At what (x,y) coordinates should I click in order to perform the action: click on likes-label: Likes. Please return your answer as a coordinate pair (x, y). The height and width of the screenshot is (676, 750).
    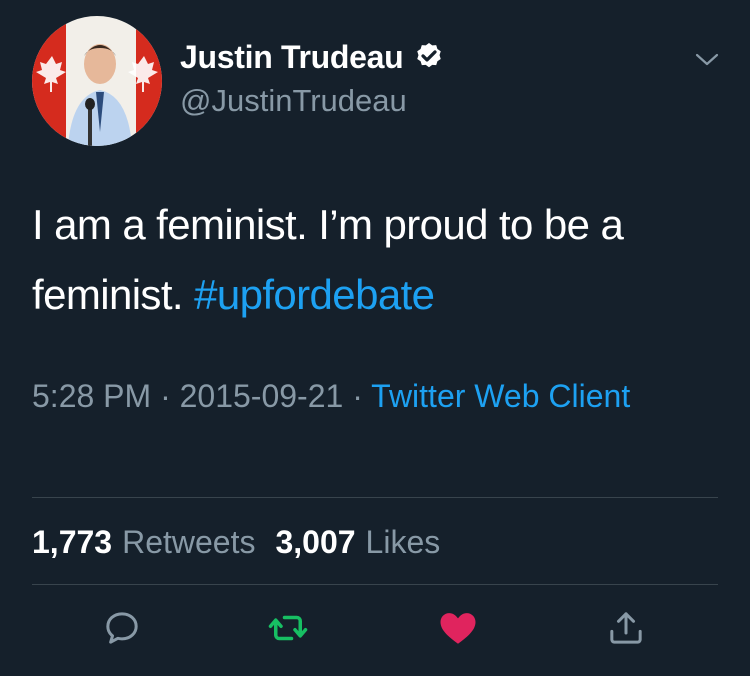
    Looking at the image, I should click on (403, 542).